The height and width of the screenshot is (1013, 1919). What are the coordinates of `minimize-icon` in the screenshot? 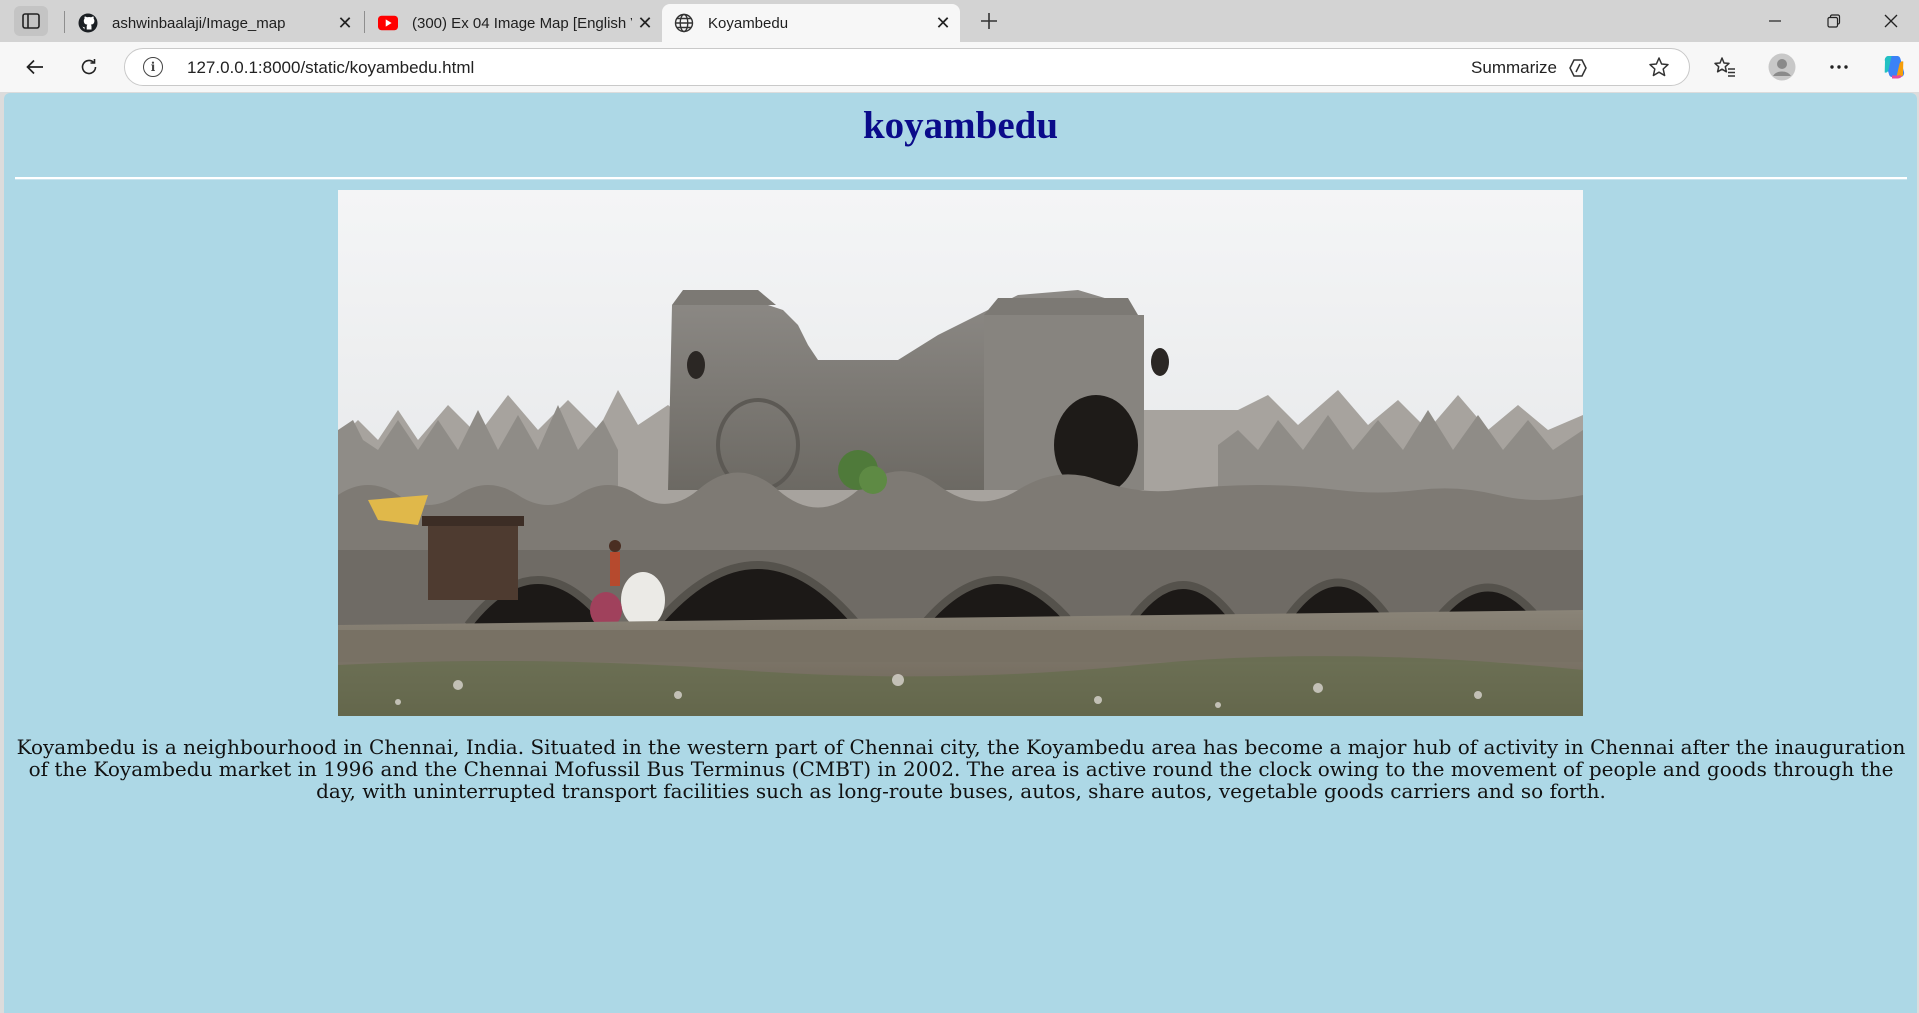 It's located at (1775, 21).